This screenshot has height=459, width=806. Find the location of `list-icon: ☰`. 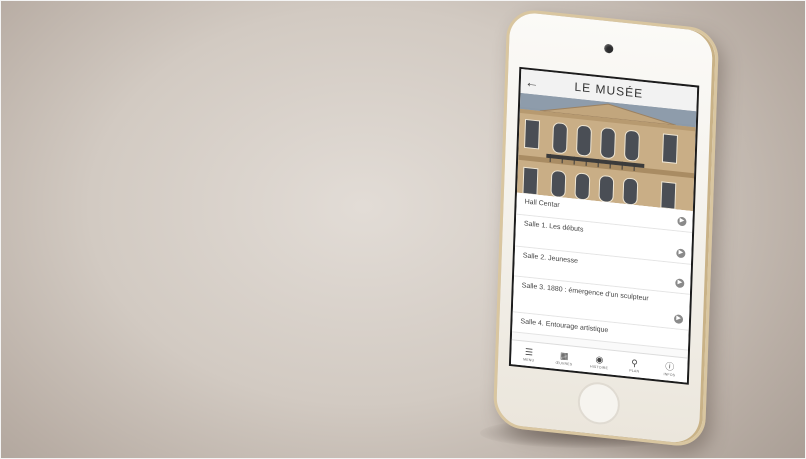

list-icon: ☰ is located at coordinates (529, 351).